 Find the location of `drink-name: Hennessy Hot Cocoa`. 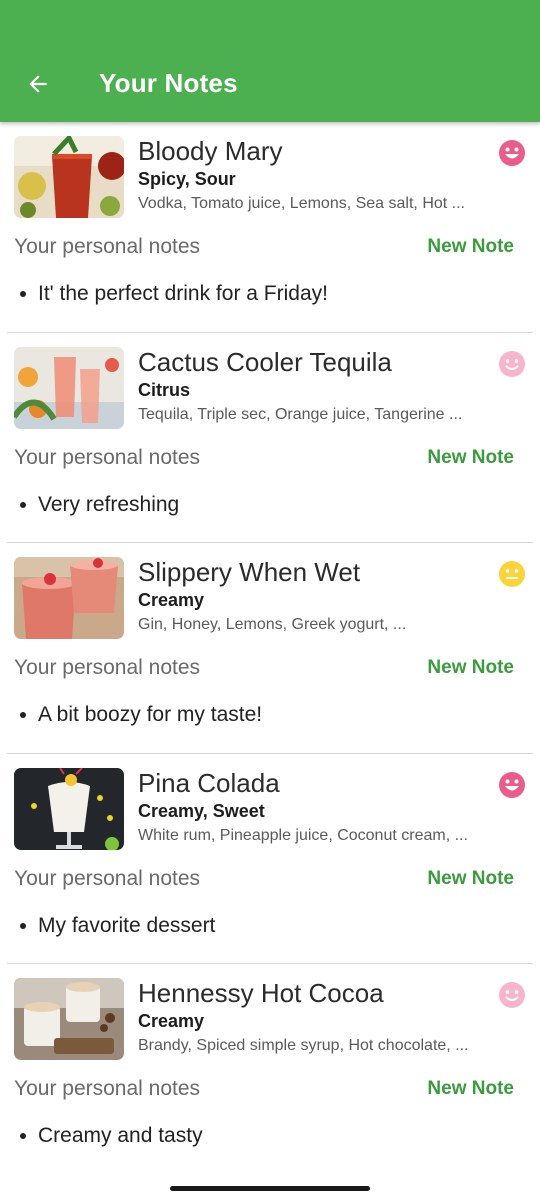

drink-name: Hennessy Hot Cocoa is located at coordinates (261, 993).